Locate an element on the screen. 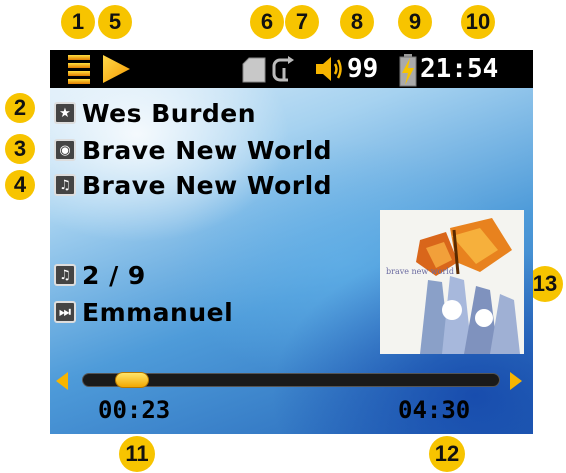  cover-title-text: brave new world is located at coordinates (420, 271).